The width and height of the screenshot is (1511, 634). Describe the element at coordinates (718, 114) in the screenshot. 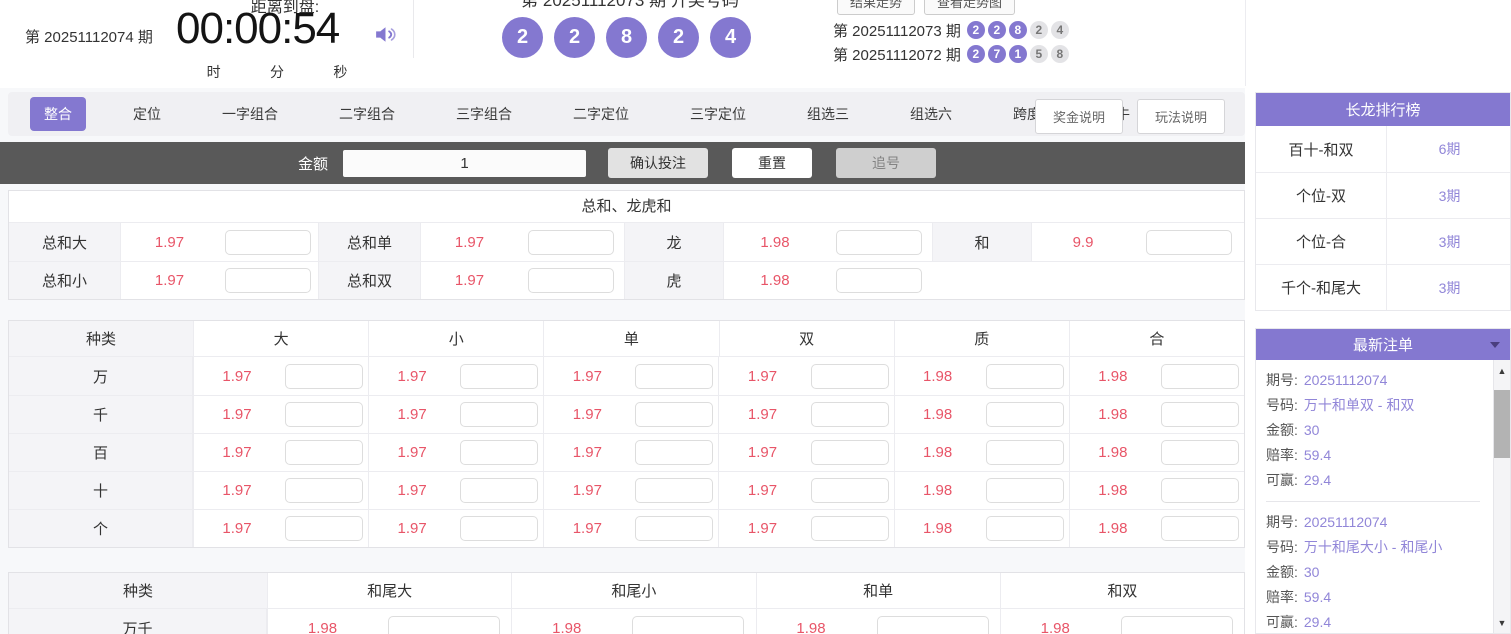

I see `tab-sanzi-dingwei: 三字定位` at that location.